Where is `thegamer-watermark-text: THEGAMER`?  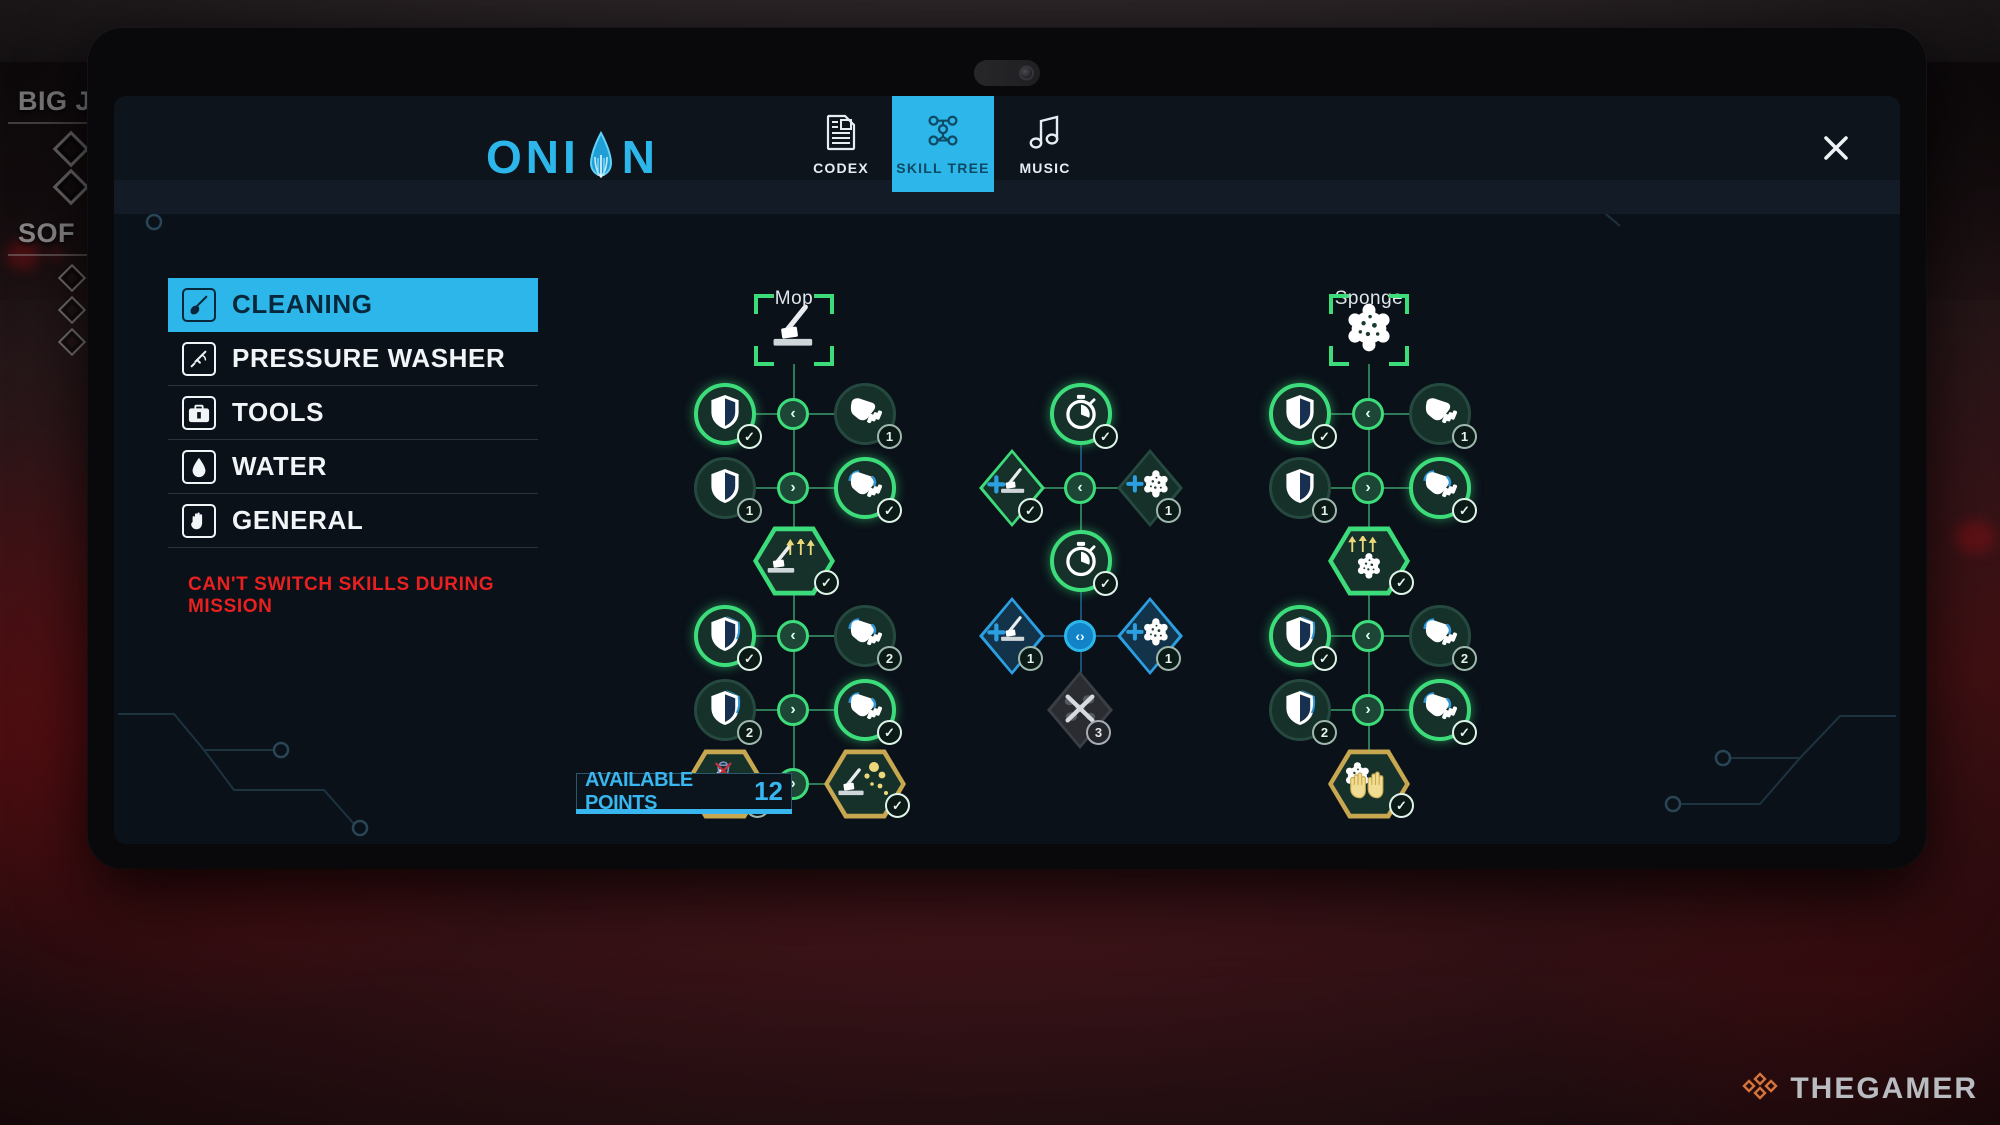
thegamer-watermark-text: THEGAMER is located at coordinates (1884, 1088).